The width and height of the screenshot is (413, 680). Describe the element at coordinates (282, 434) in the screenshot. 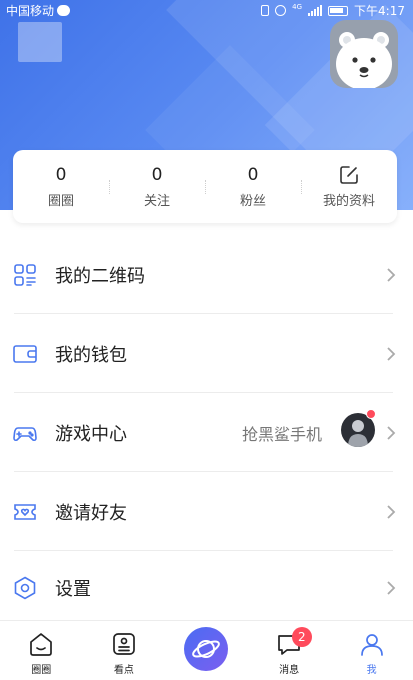

I see `game-promo-text: 抢黑鲨手机` at that location.